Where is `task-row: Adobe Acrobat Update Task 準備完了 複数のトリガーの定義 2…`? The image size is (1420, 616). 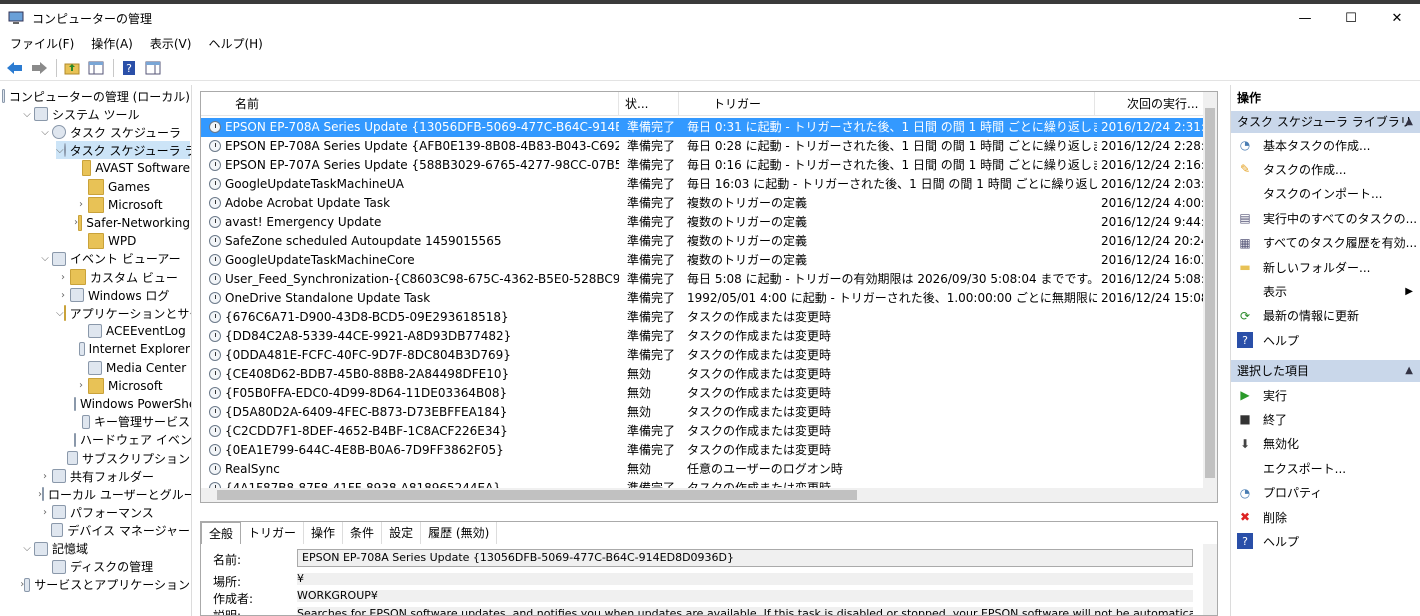
task-row: Adobe Acrobat Update Task 準備完了 複数のトリガーの定義 2… is located at coordinates (706, 203).